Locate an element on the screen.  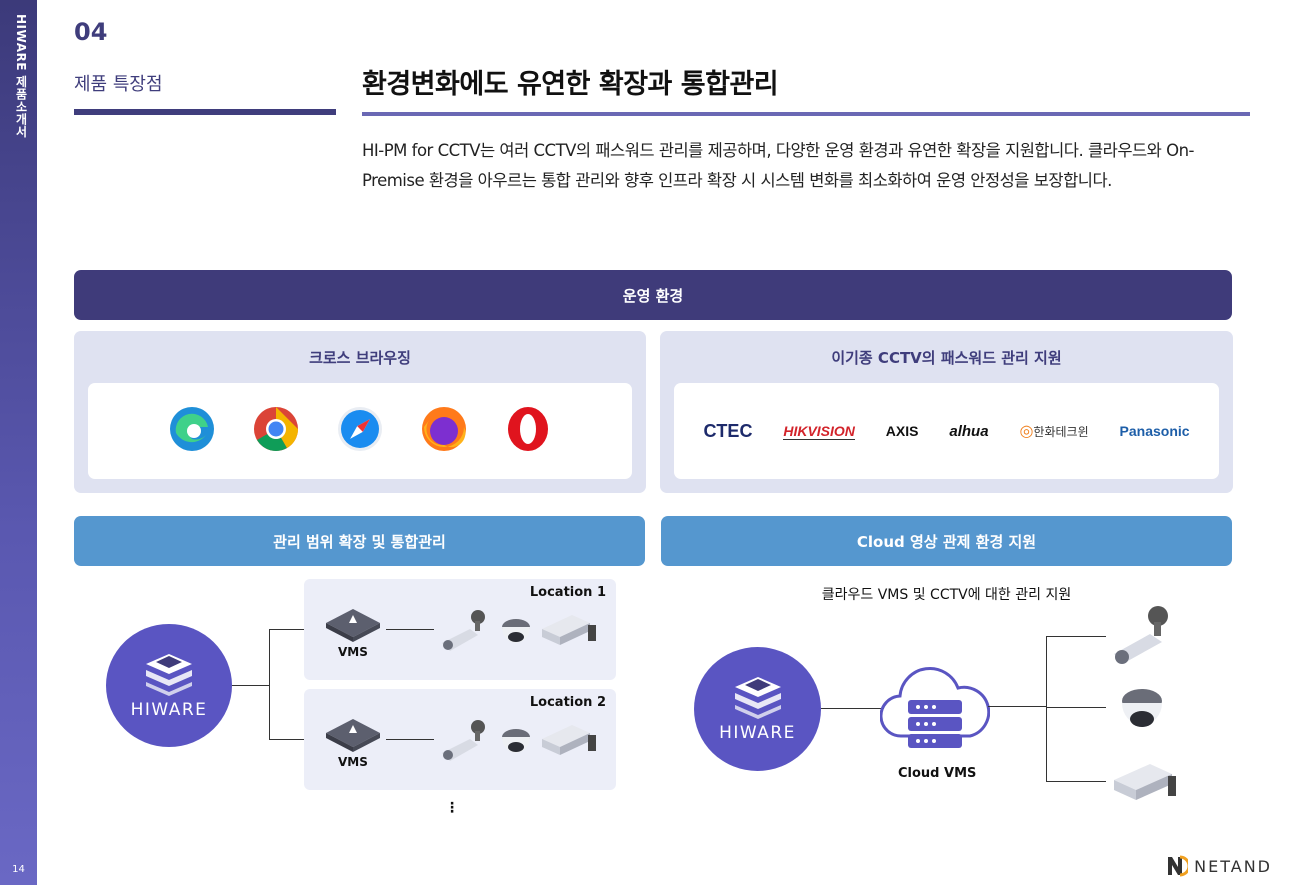
brand-dahua: alhua is located at coordinates (969, 431).